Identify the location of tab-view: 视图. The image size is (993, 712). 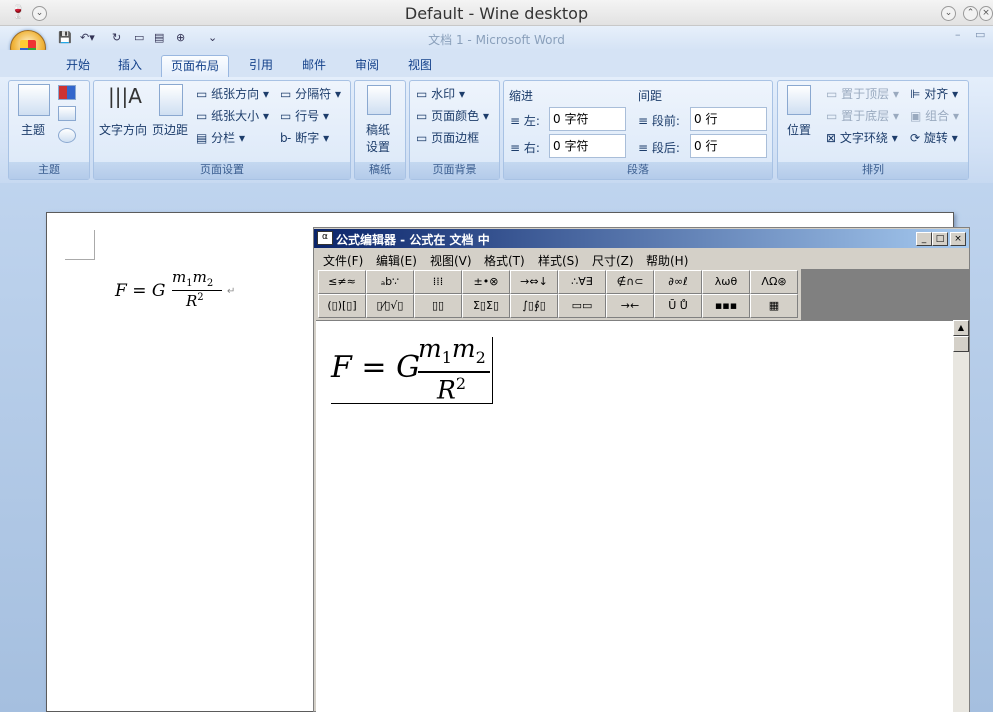
(420, 66).